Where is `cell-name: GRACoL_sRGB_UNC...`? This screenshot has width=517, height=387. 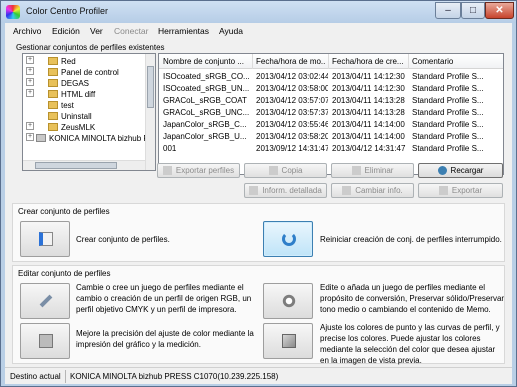
cell-name: GRACoL_sRGB_UNC... is located at coordinates (206, 112).